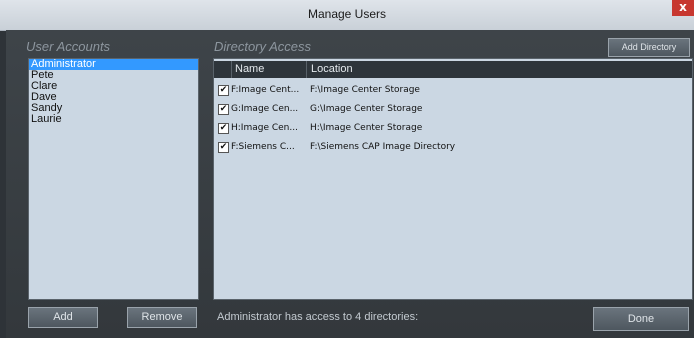 The width and height of the screenshot is (694, 338). I want to click on user-accounts-heading: User Accounts, so click(68, 46).